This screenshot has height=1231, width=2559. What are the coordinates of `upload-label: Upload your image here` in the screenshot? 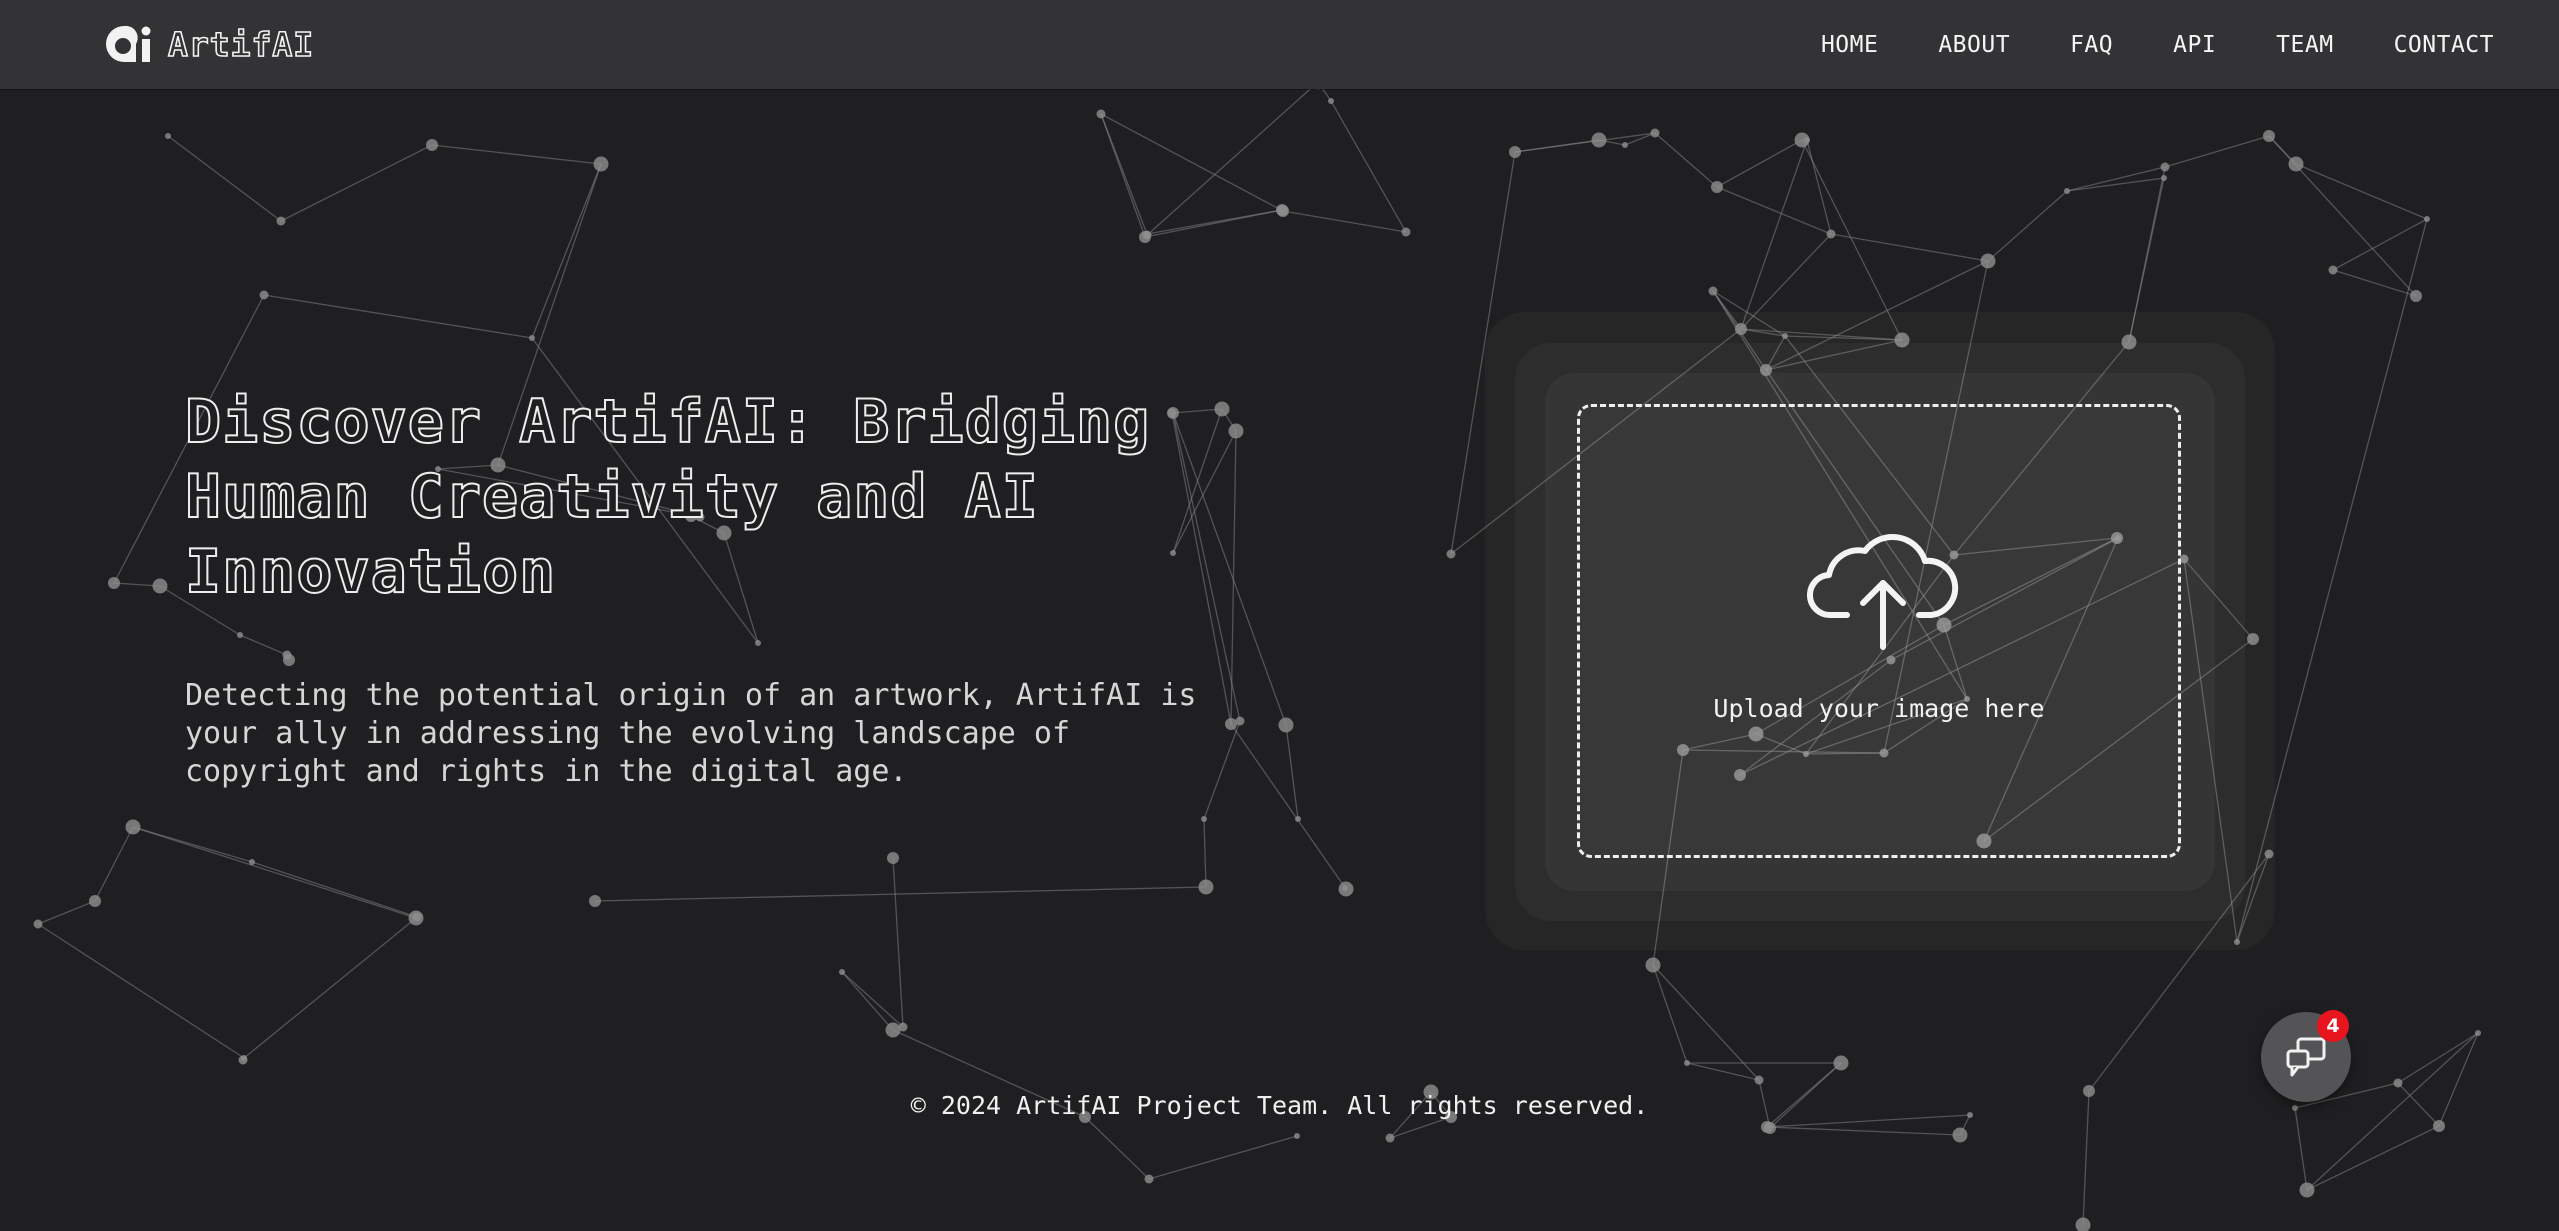 It's located at (1879, 708).